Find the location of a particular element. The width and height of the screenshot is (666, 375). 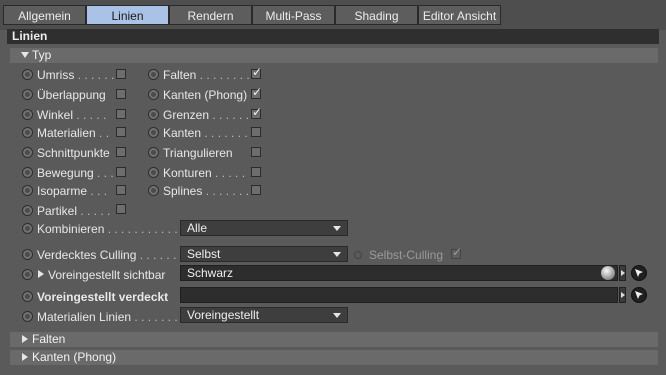

checkbox-isoparme is located at coordinates (121, 190).